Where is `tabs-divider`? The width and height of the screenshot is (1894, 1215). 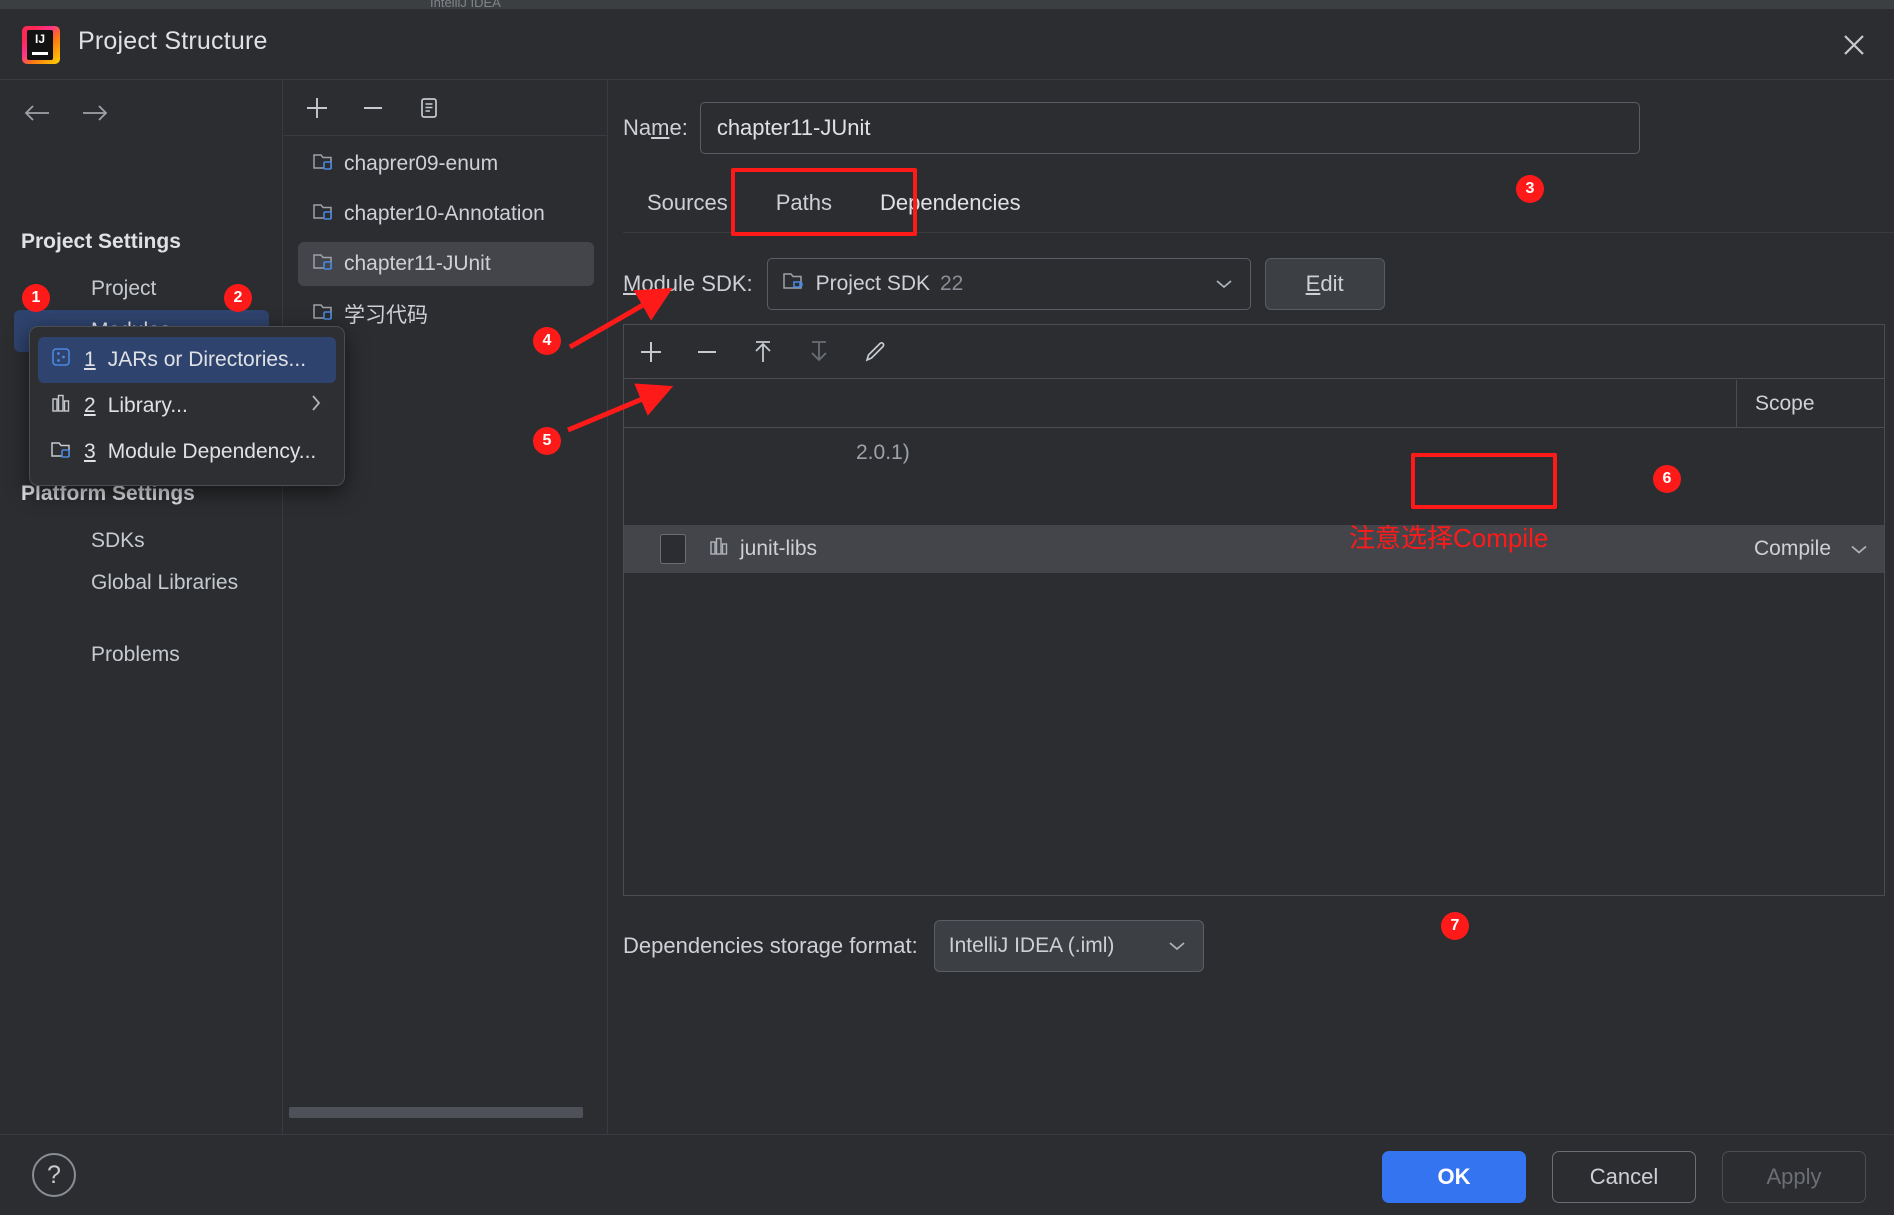
tabs-divider is located at coordinates (1258, 232).